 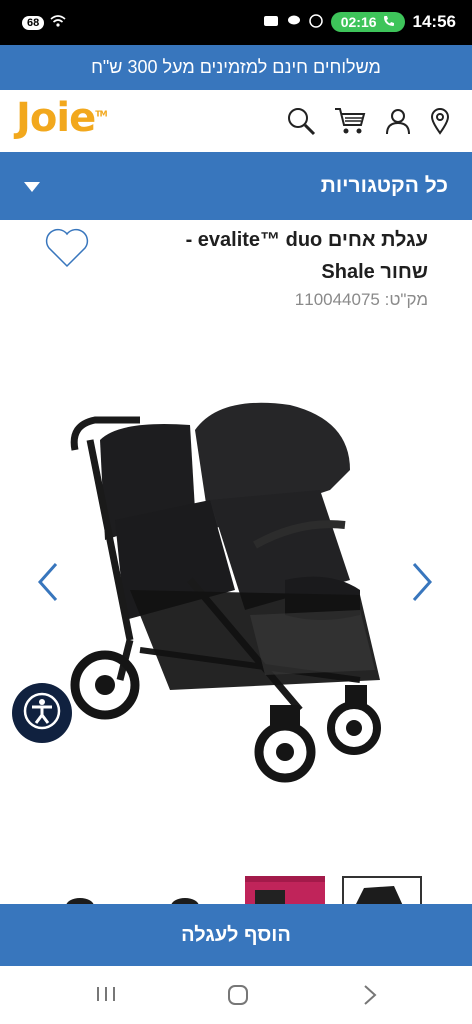 I want to click on search-icon, so click(x=301, y=121).